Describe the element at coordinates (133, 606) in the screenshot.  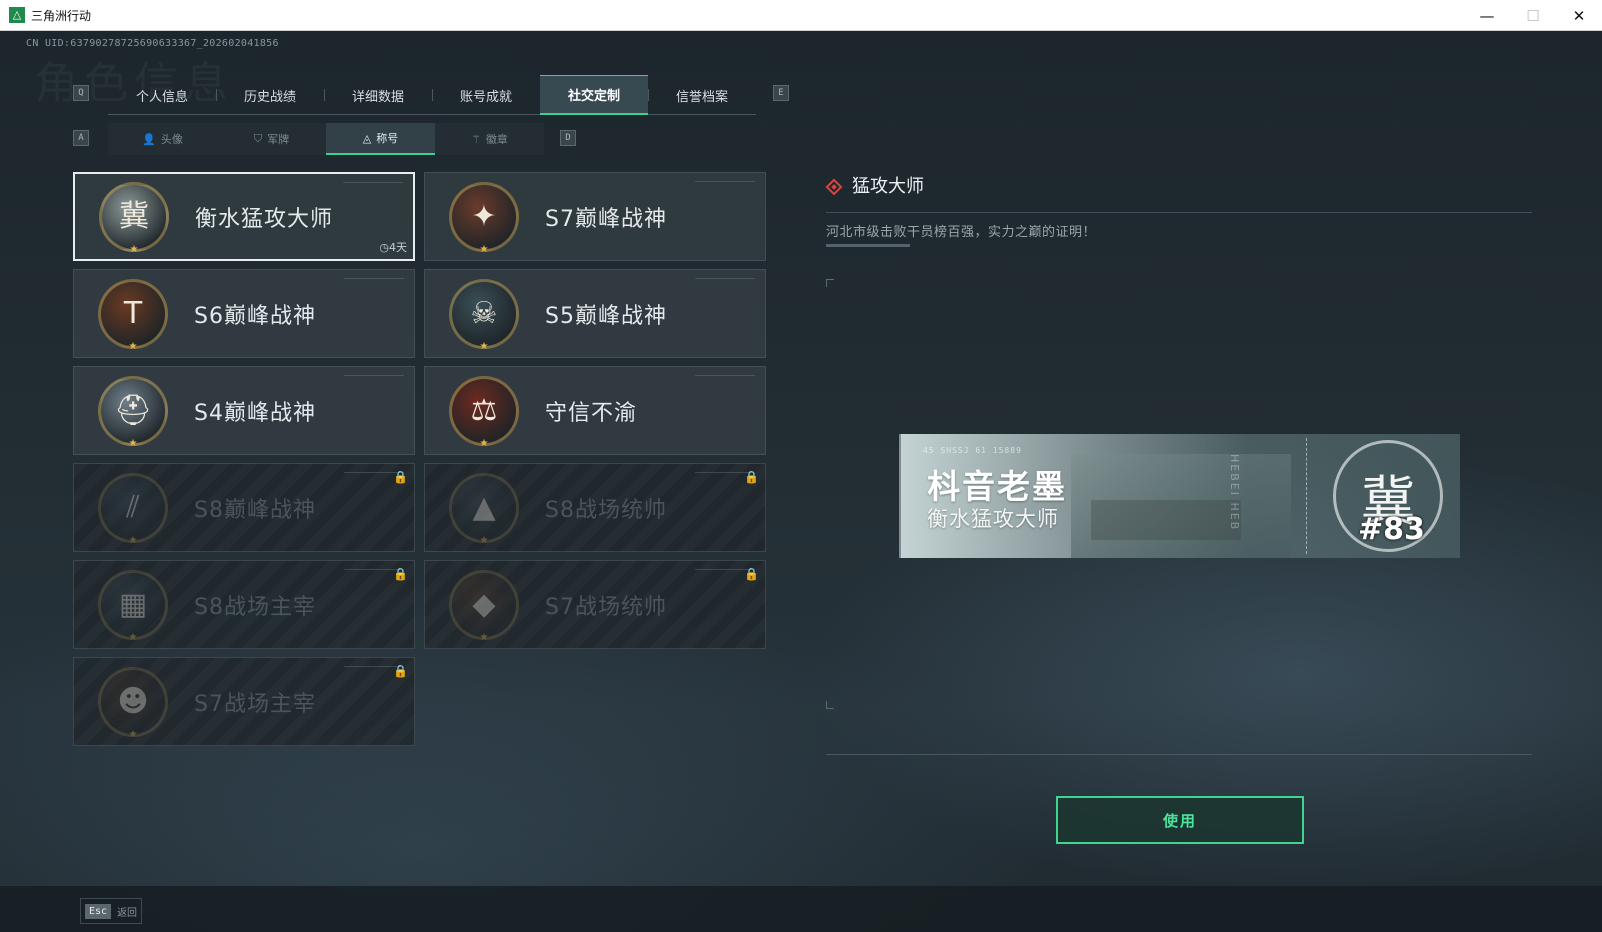
I see `rocket-pod-emblem-icon: ▦ ★` at that location.